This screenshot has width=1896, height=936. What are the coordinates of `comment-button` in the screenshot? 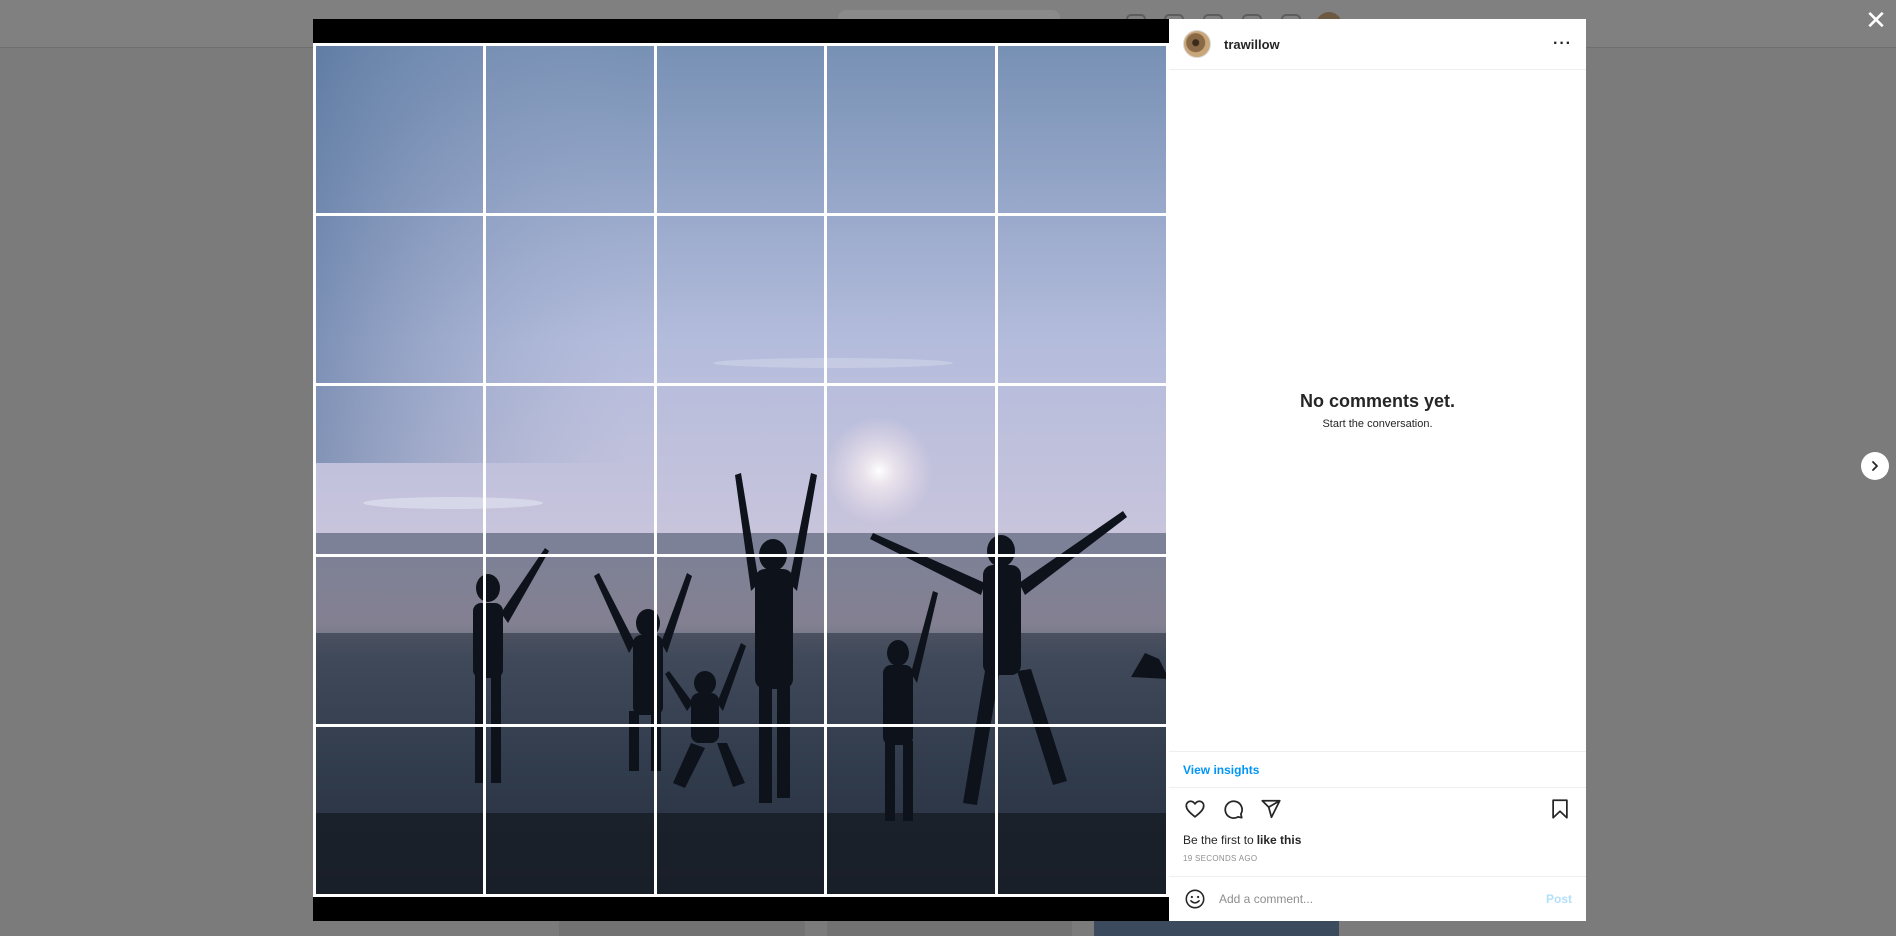 It's located at (1233, 809).